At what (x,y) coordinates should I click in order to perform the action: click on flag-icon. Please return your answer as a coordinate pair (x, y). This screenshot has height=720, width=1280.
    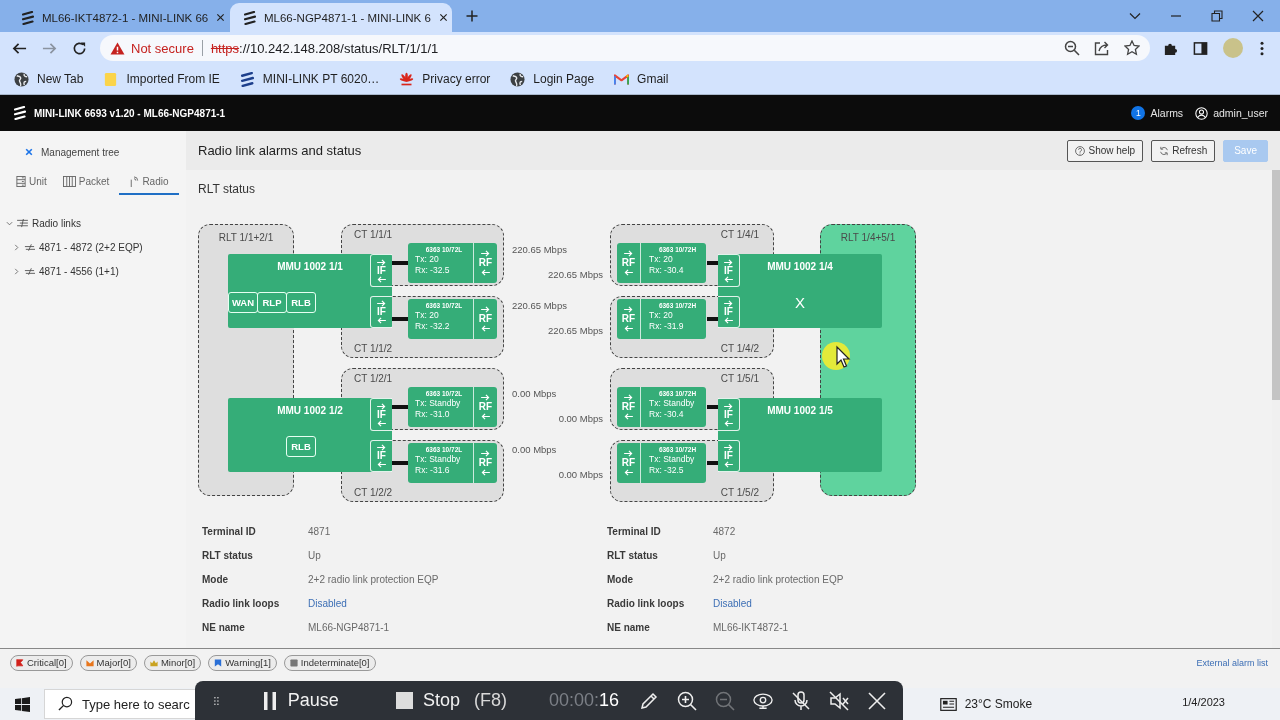
    Looking at the image, I should click on (20, 662).